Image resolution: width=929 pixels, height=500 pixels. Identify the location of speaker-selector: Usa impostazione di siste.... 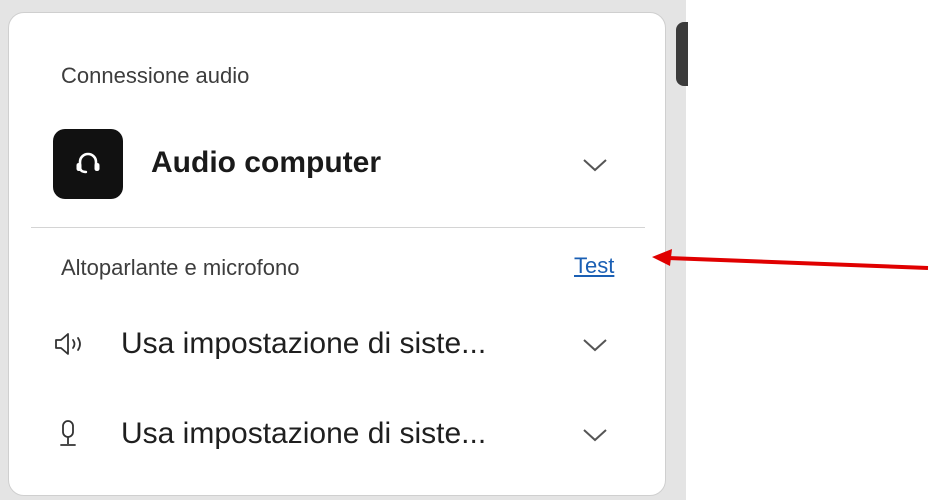
(343, 345).